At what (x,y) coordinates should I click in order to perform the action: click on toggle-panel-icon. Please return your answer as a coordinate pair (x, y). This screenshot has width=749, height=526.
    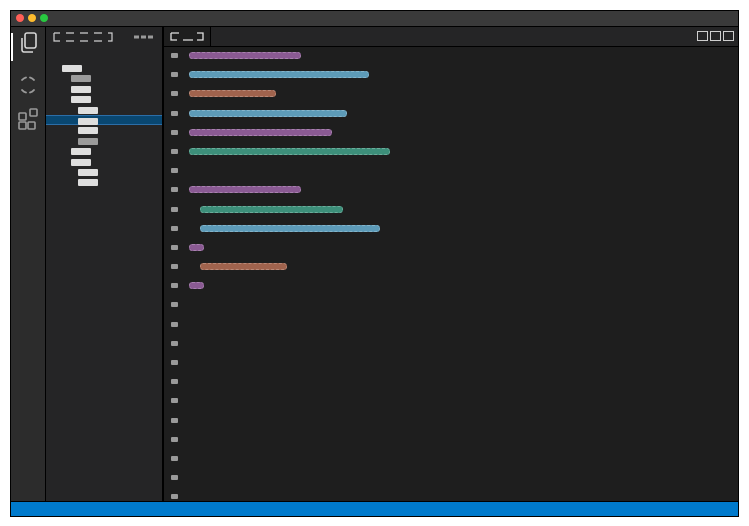
    Looking at the image, I should click on (715, 36).